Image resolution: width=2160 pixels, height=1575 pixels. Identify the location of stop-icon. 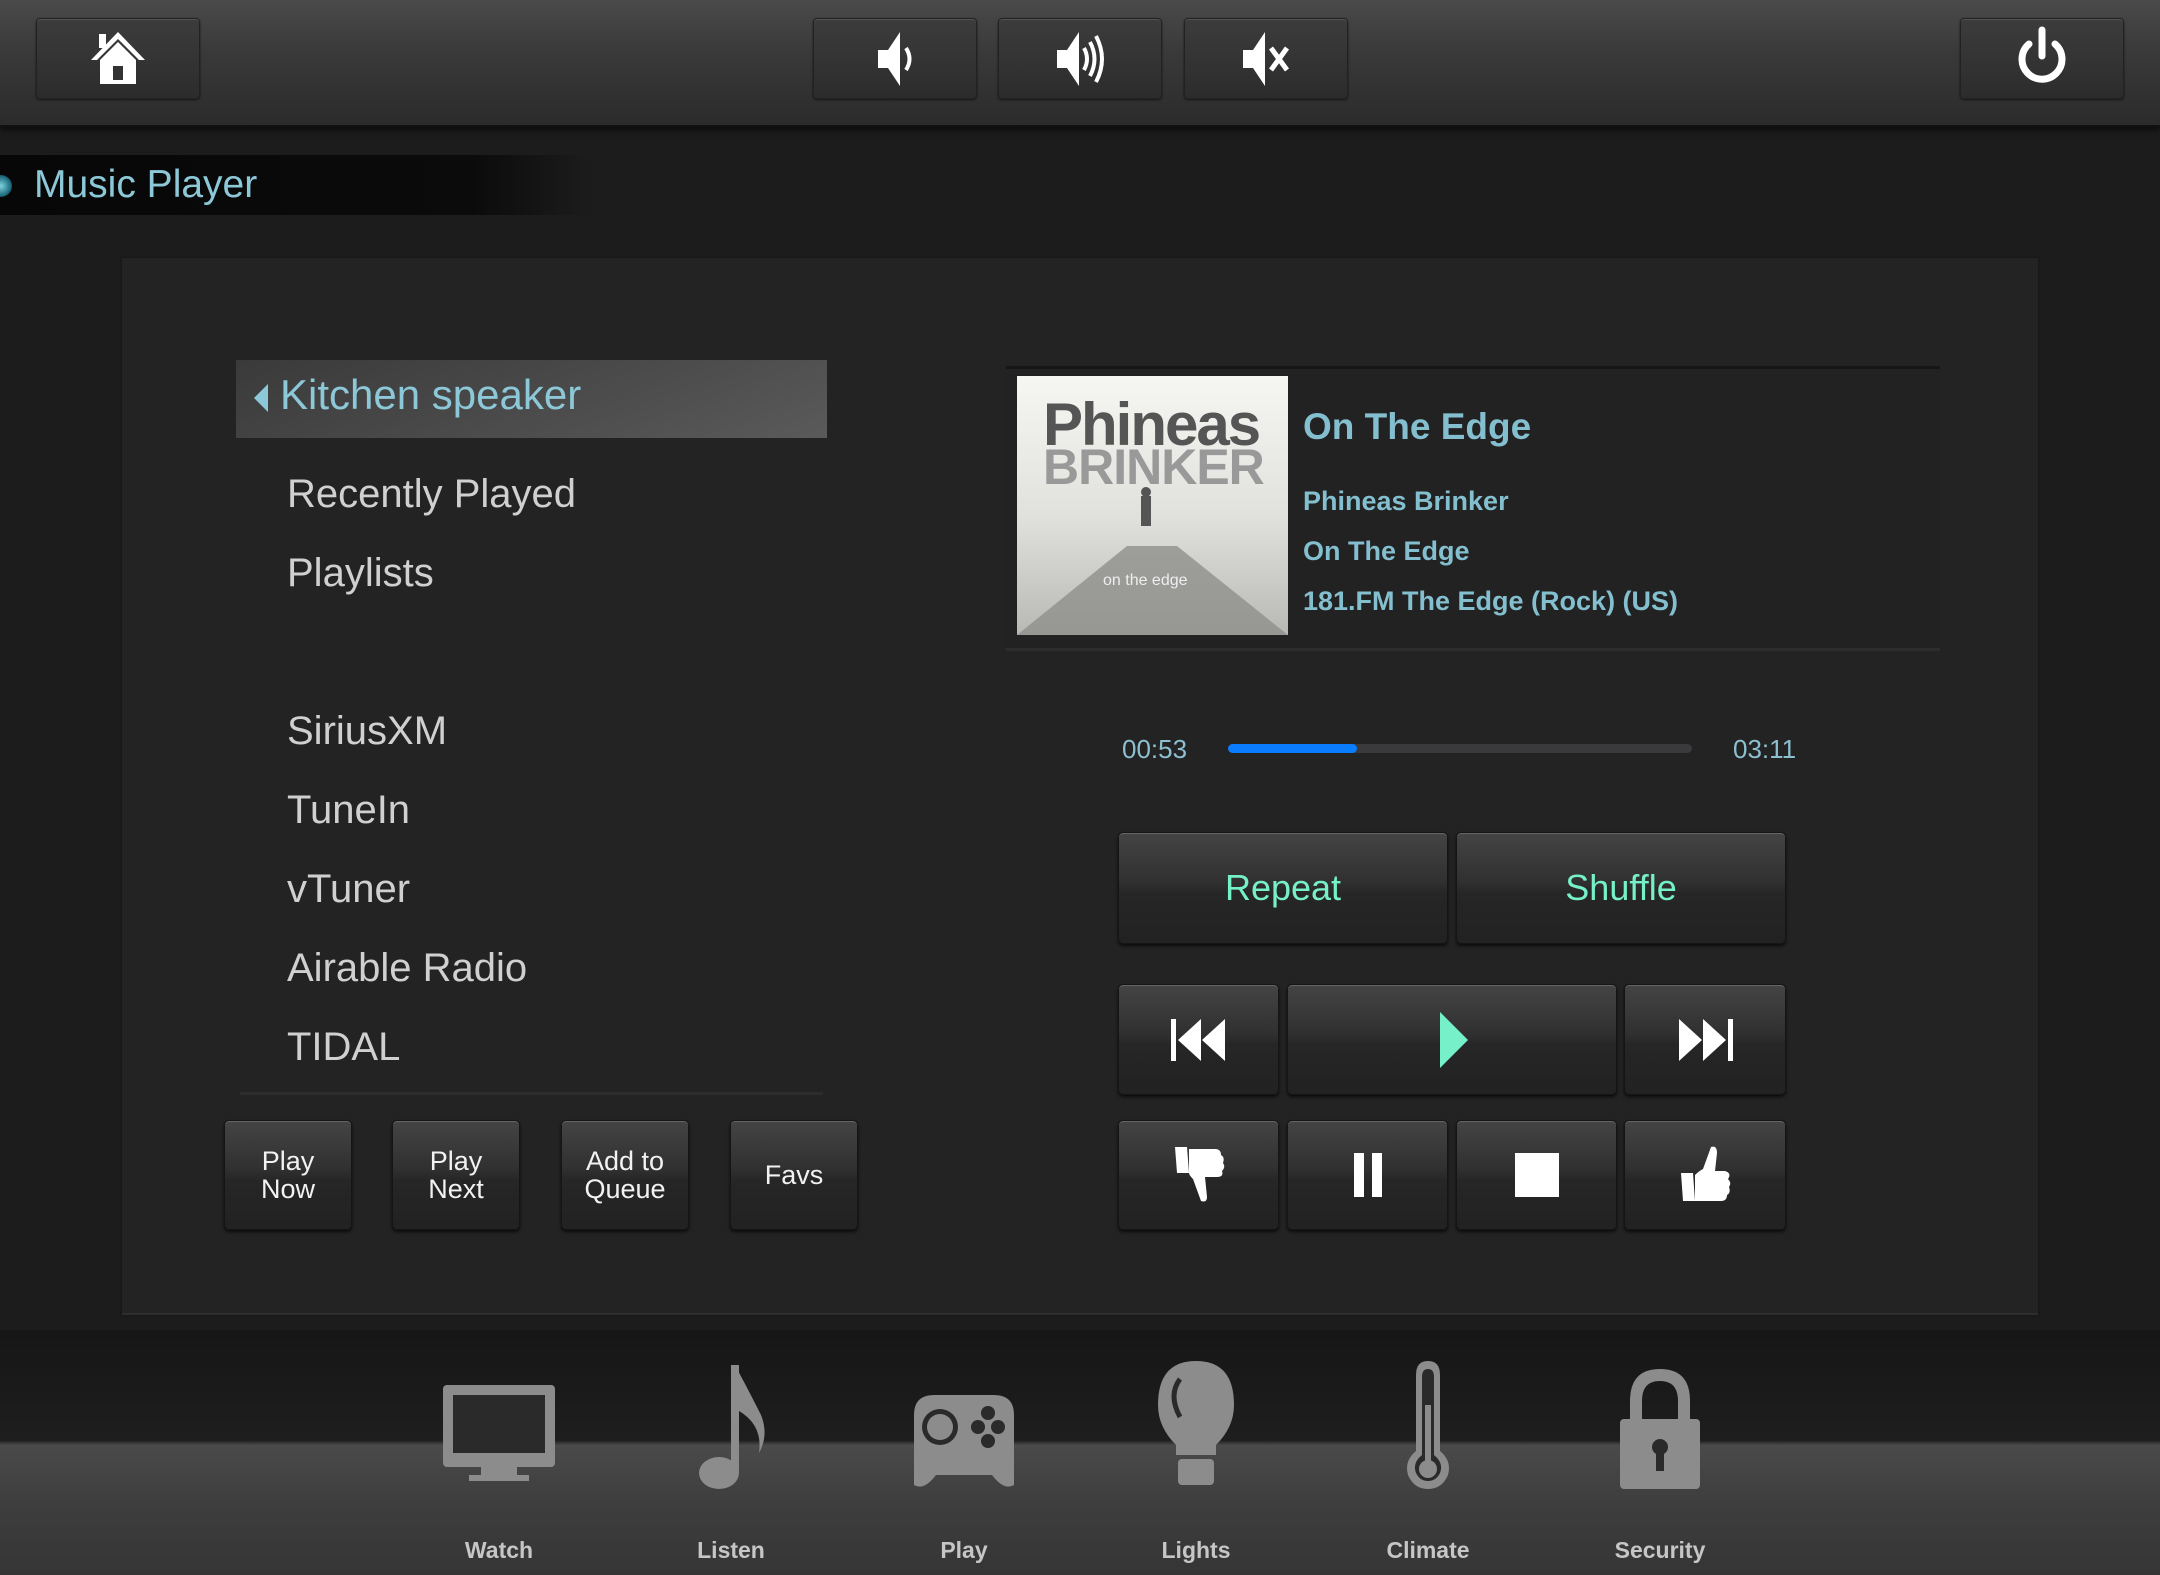
(1536, 1175).